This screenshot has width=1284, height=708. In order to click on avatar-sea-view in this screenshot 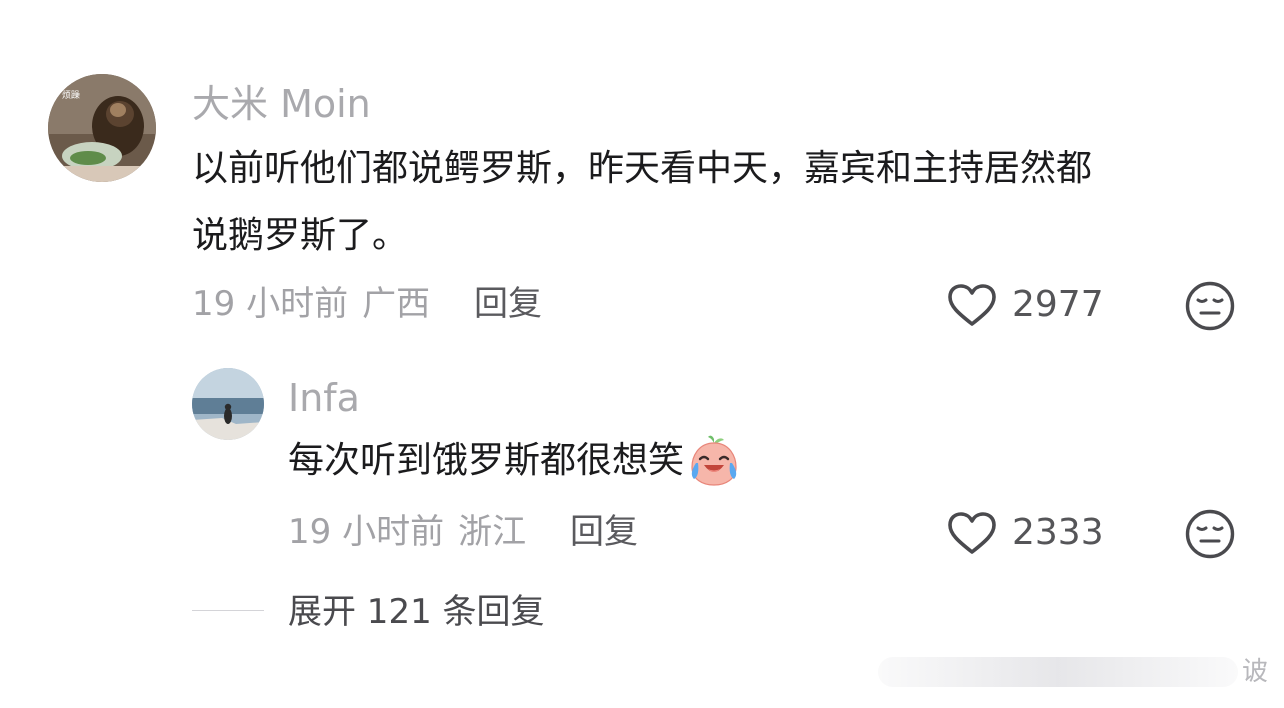, I will do `click(228, 404)`.